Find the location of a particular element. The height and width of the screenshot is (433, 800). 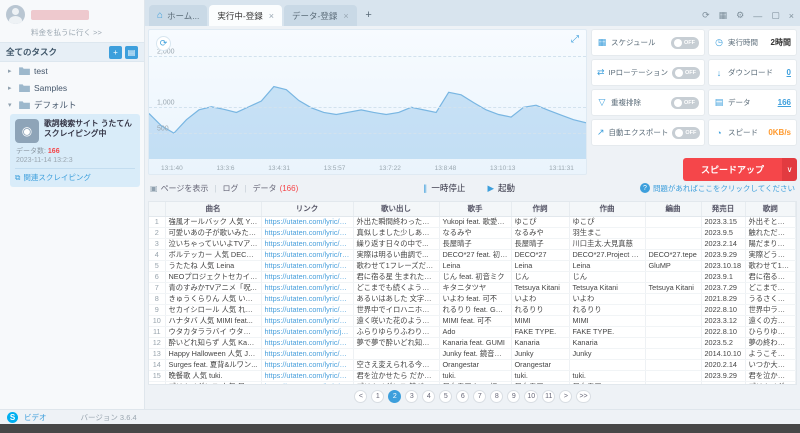

help-link: ? 問題があればここをクリックしてください is located at coordinates (717, 188).